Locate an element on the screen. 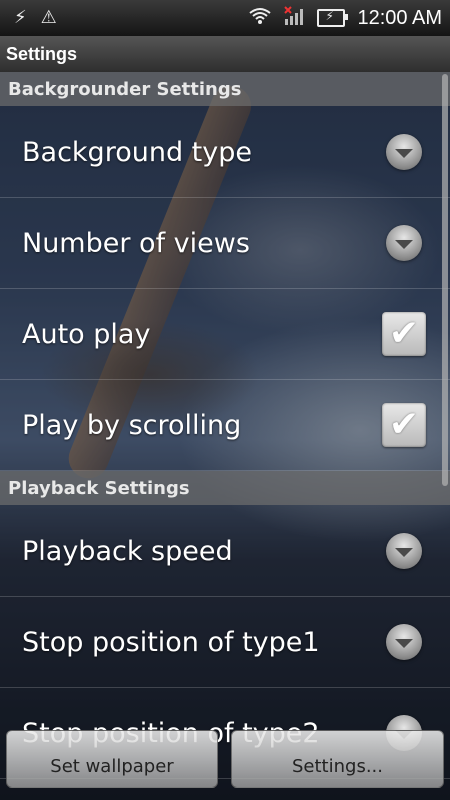  status-time: 12:00 AM is located at coordinates (399, 17).